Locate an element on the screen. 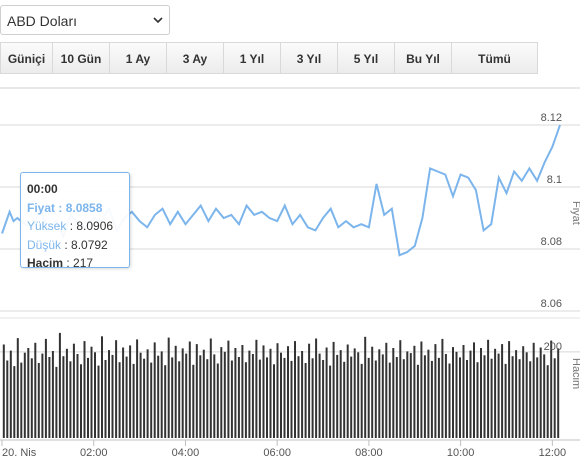 Image resolution: width=580 pixels, height=462 pixels. x-ticks: 20. Nis 02:00 04:00 06:00 08:00 10:00 12:00 is located at coordinates (283, 449).